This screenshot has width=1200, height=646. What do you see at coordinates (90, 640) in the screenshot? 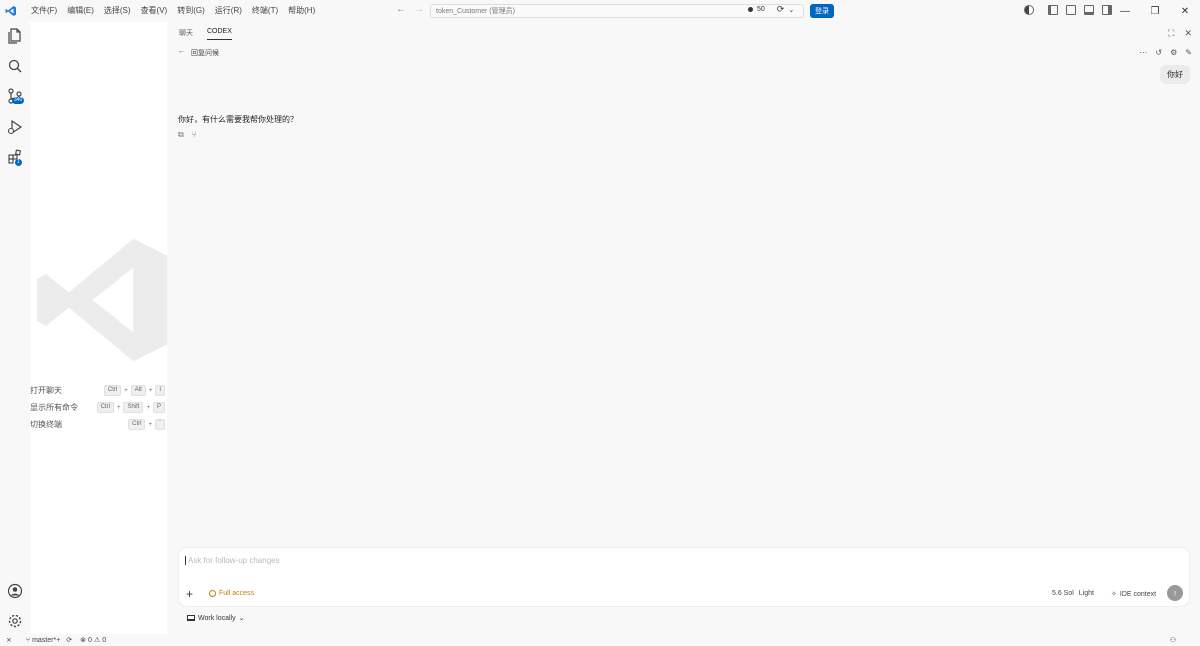
I see `error-count: 0` at bounding box center [90, 640].